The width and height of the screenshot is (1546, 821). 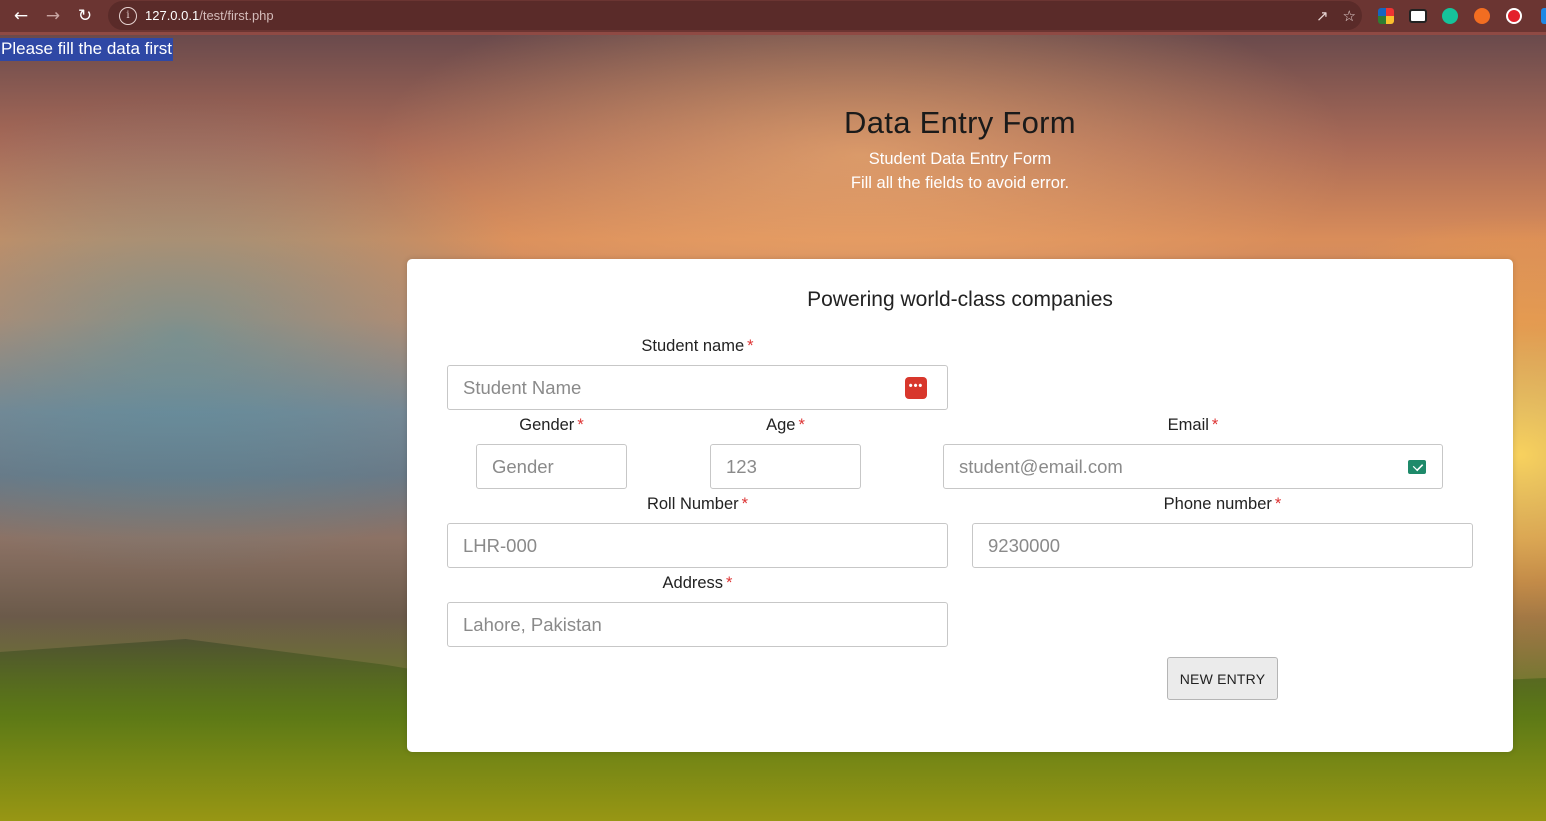 I want to click on age-input: 123, so click(x=785, y=466).